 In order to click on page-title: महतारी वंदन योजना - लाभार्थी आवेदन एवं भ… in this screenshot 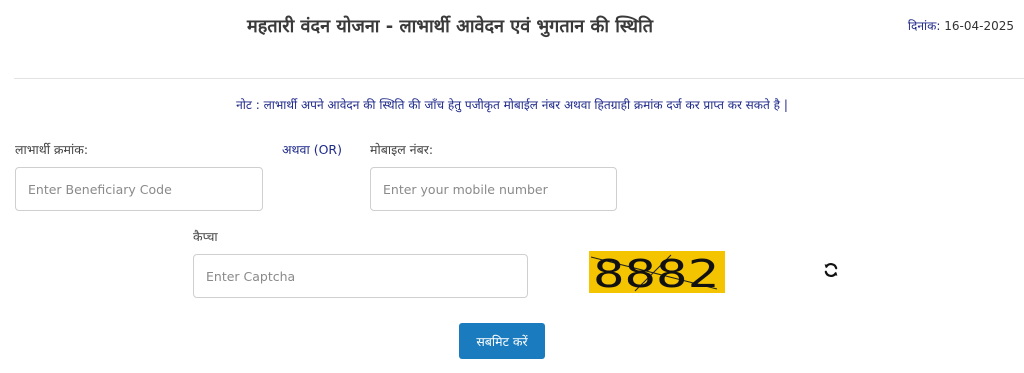, I will do `click(450, 26)`.